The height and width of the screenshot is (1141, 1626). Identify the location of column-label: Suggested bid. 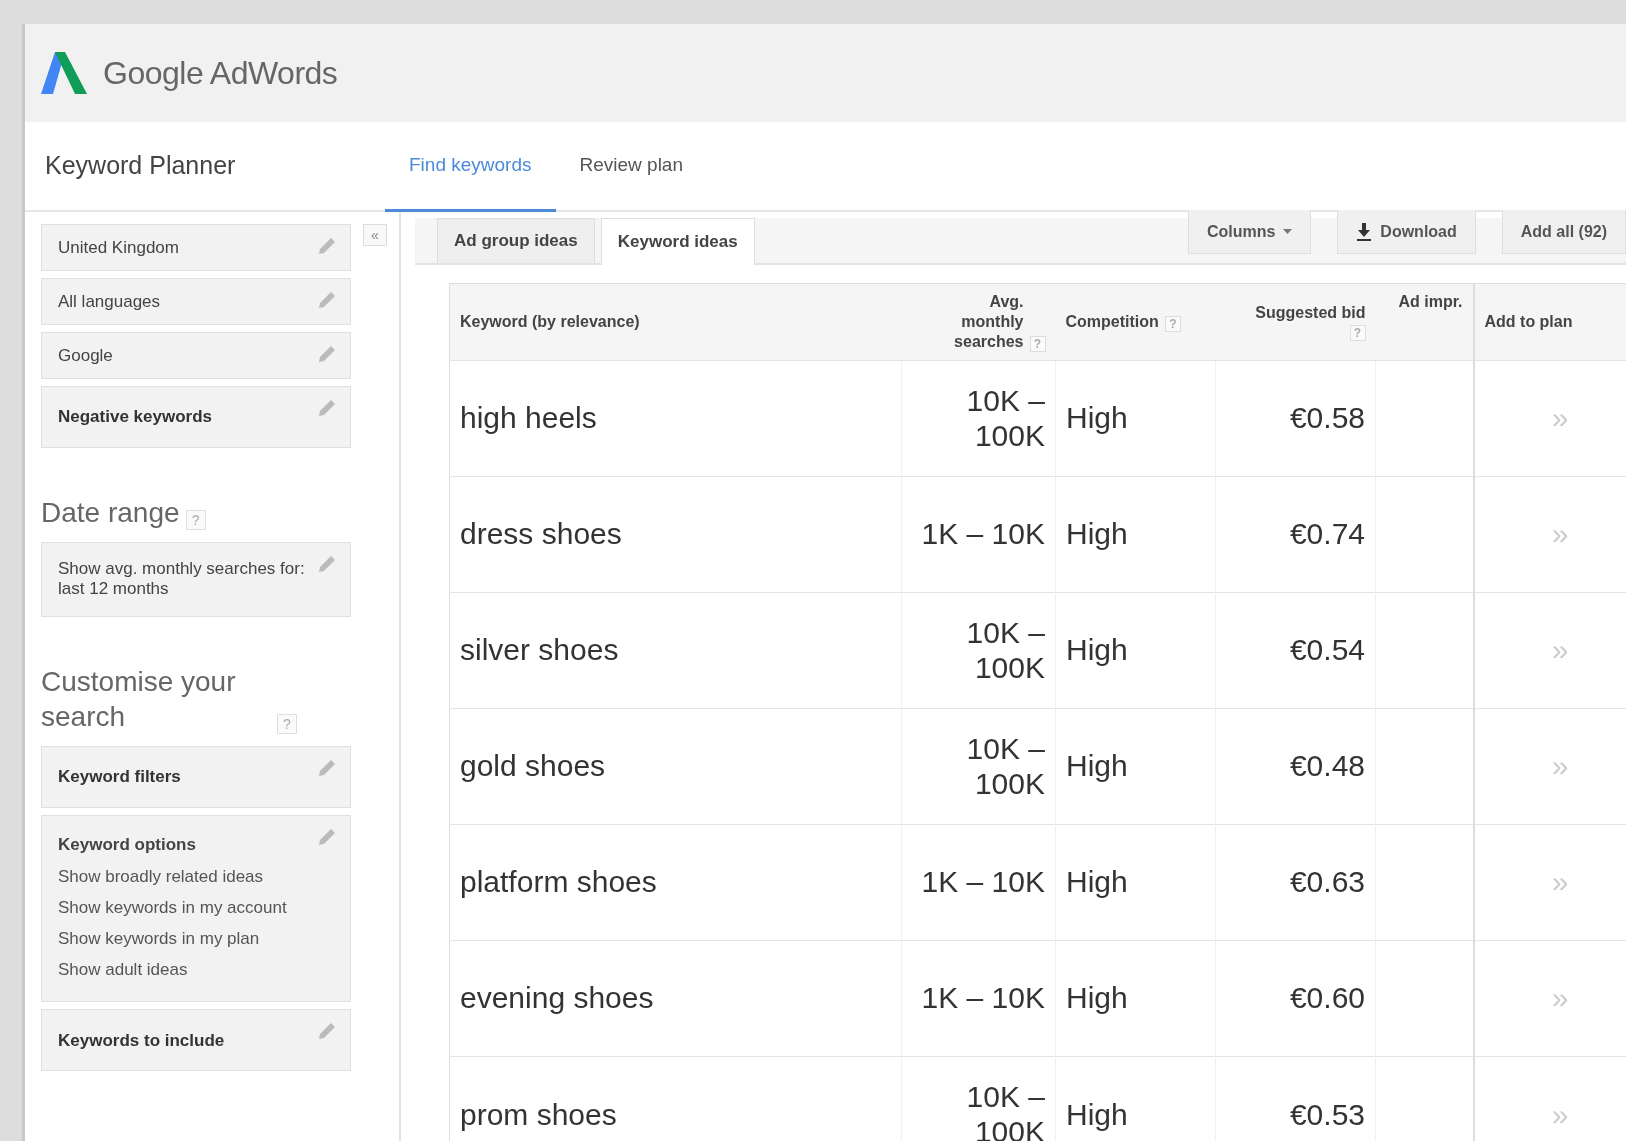
(1310, 313).